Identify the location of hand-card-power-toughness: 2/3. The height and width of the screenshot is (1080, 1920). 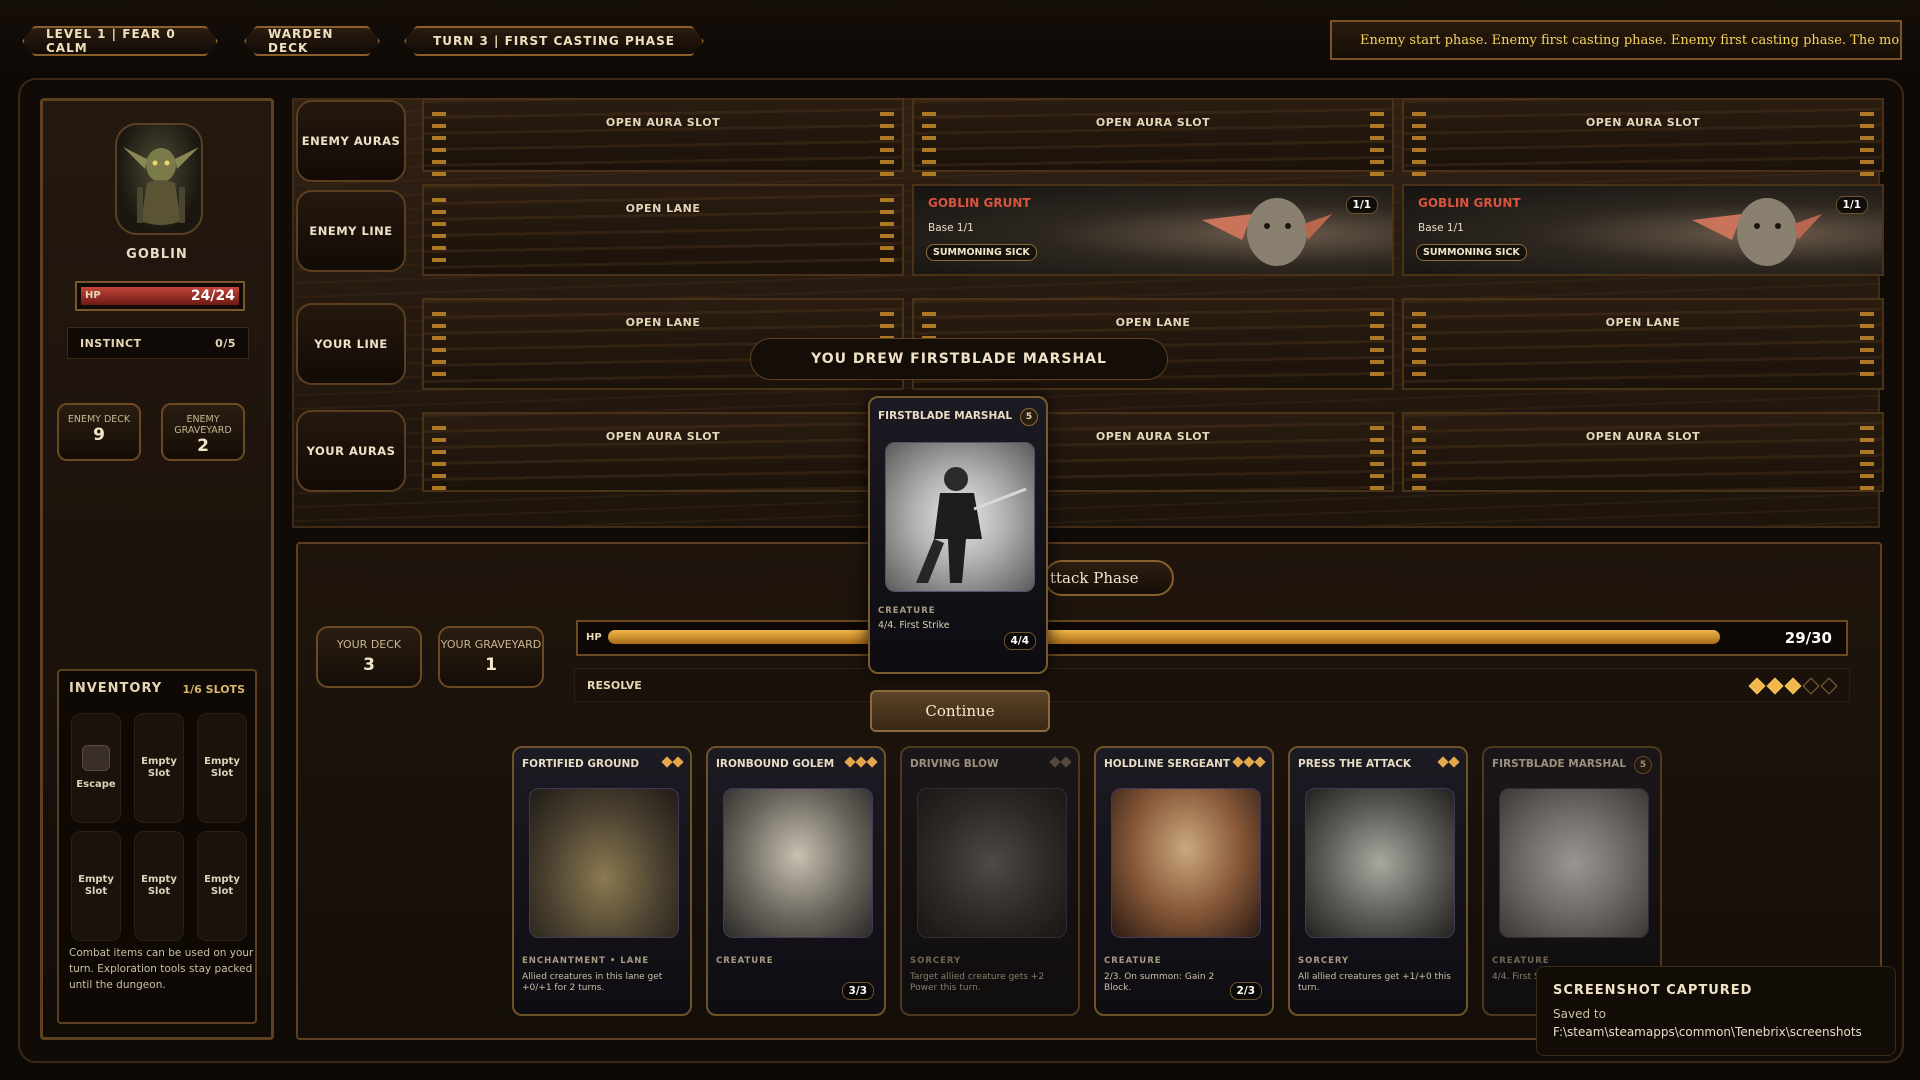
(1245, 991).